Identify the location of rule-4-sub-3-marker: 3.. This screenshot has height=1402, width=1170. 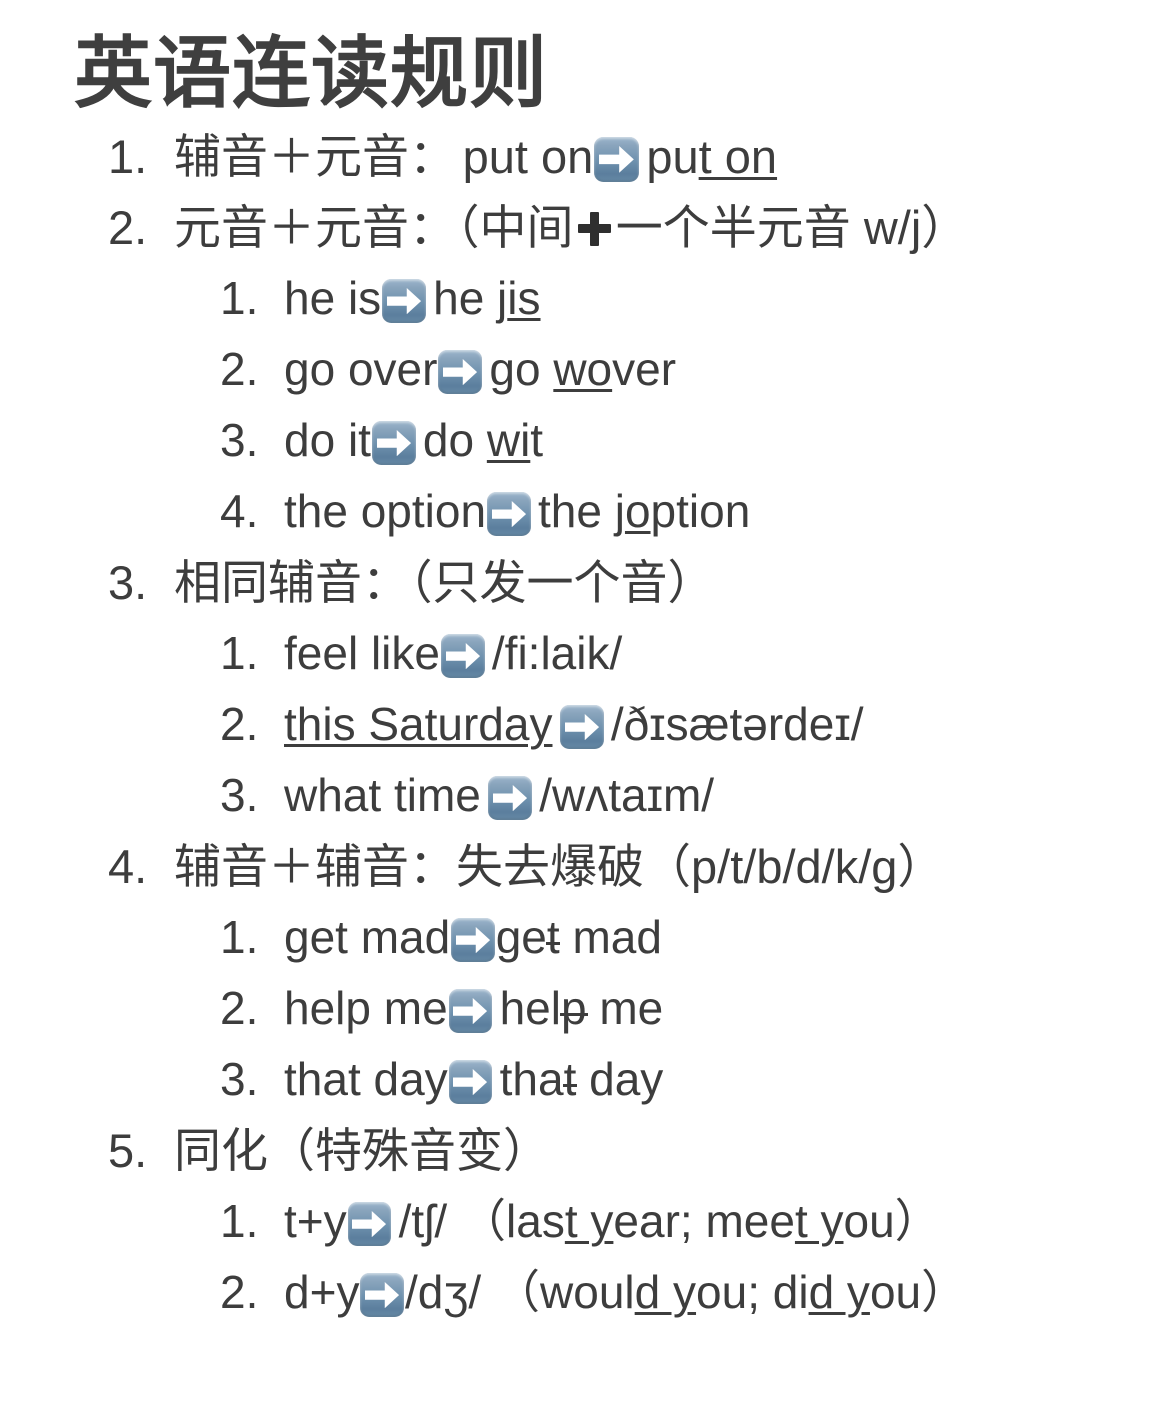
(239, 1079).